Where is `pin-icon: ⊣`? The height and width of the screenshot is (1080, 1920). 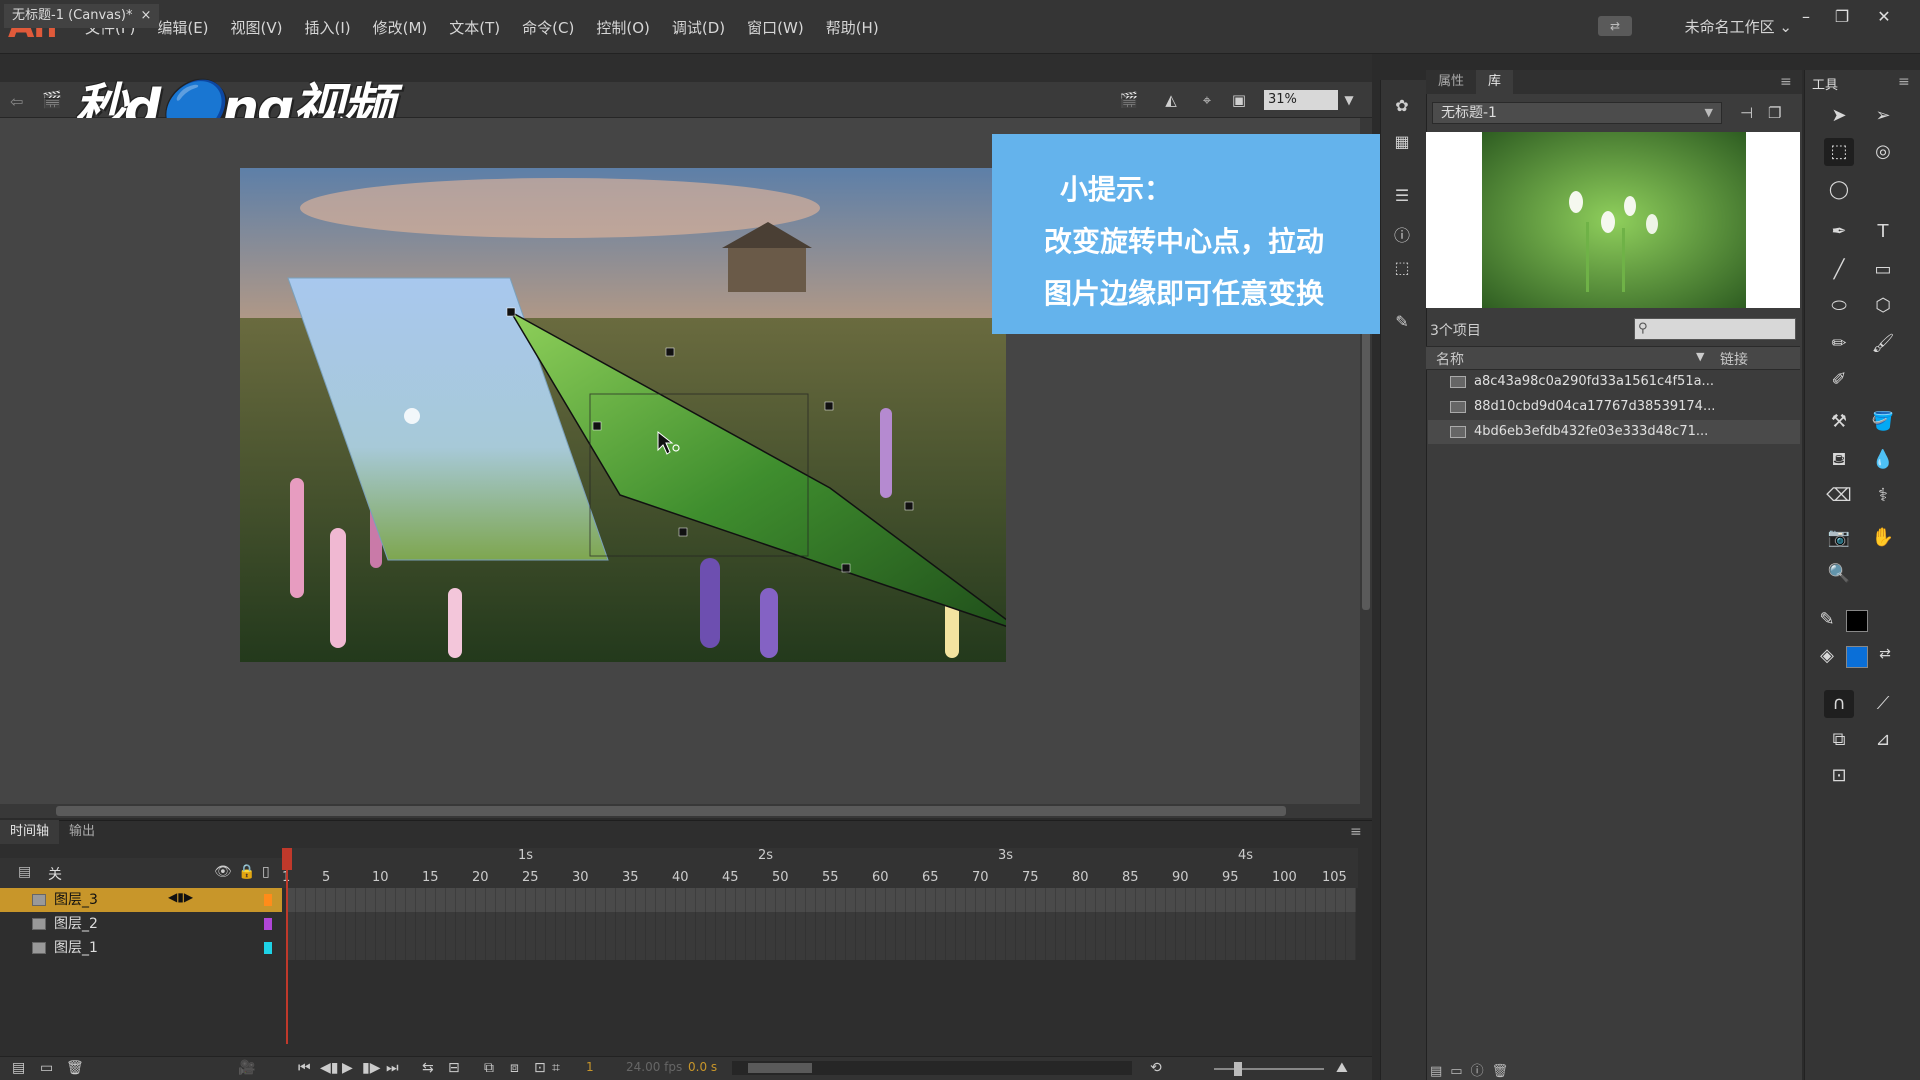
pin-icon: ⊣ is located at coordinates (1746, 113).